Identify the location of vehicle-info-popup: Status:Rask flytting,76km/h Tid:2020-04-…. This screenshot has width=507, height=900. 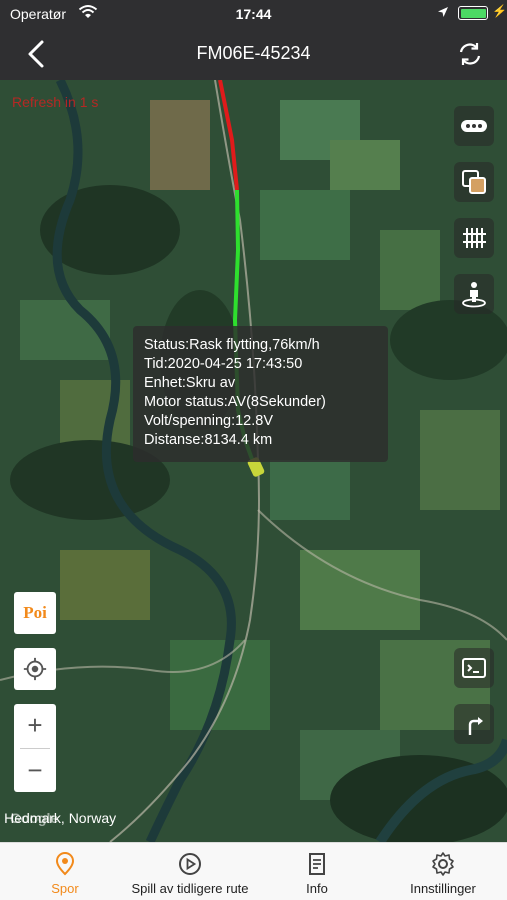
(260, 394).